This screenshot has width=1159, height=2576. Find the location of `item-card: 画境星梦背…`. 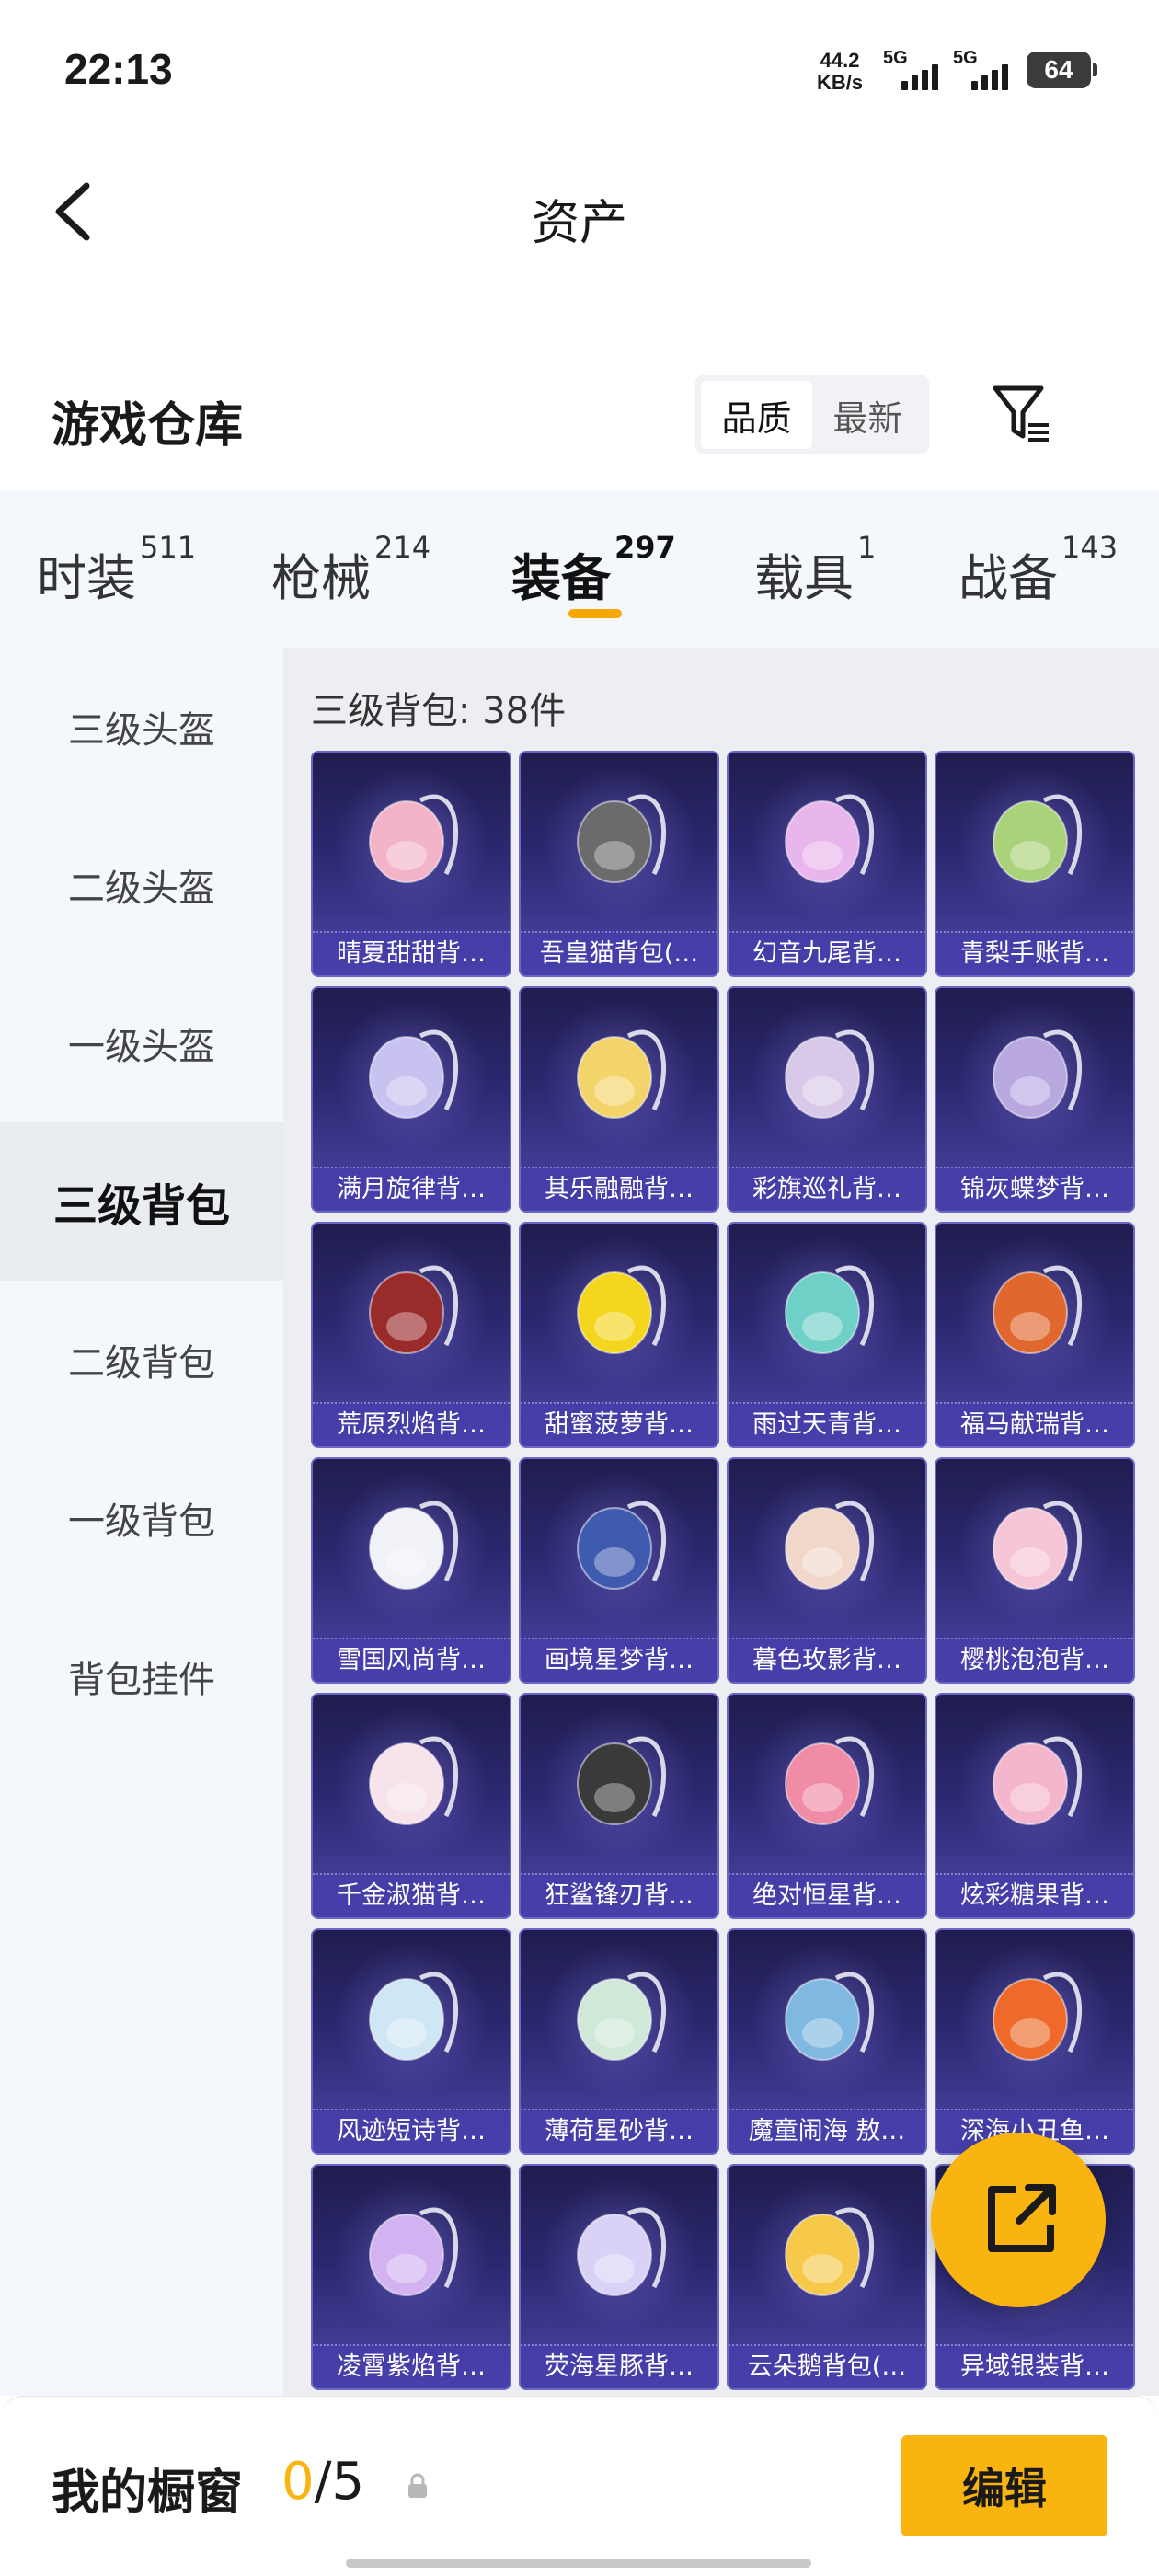

item-card: 画境星梦背… is located at coordinates (619, 1570).